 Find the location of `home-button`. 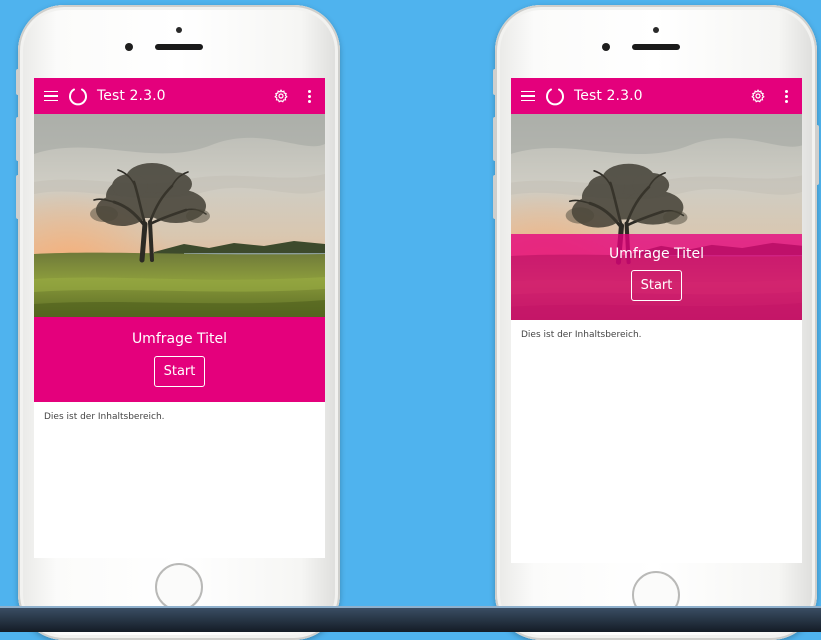

home-button is located at coordinates (179, 587).